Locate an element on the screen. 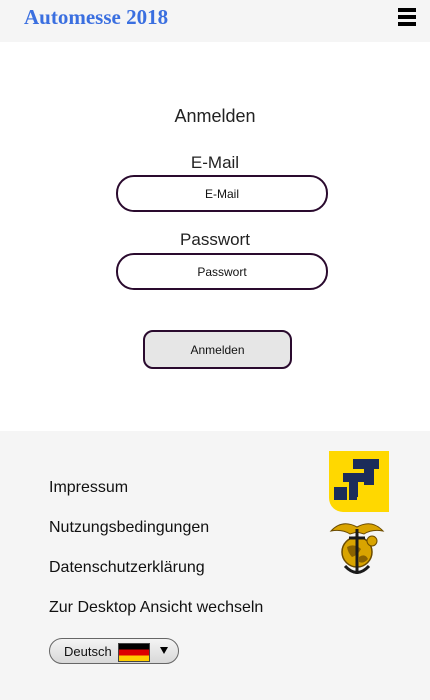 This screenshot has height=700, width=430. top-header: Automesse 2018 is located at coordinates (215, 21).